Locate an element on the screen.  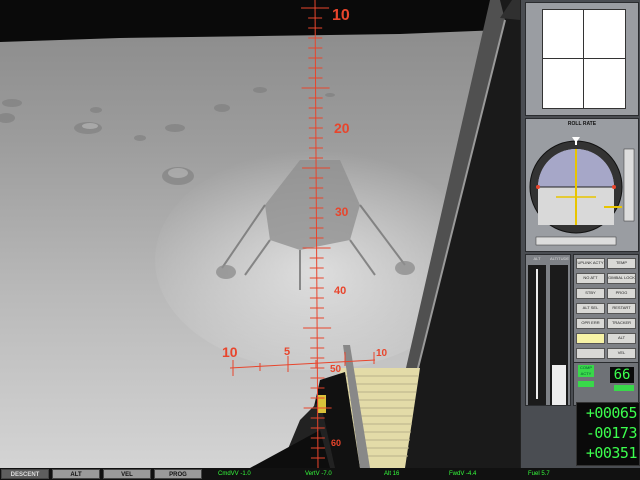
hscale-label-left-10: 10 is located at coordinates (230, 352).